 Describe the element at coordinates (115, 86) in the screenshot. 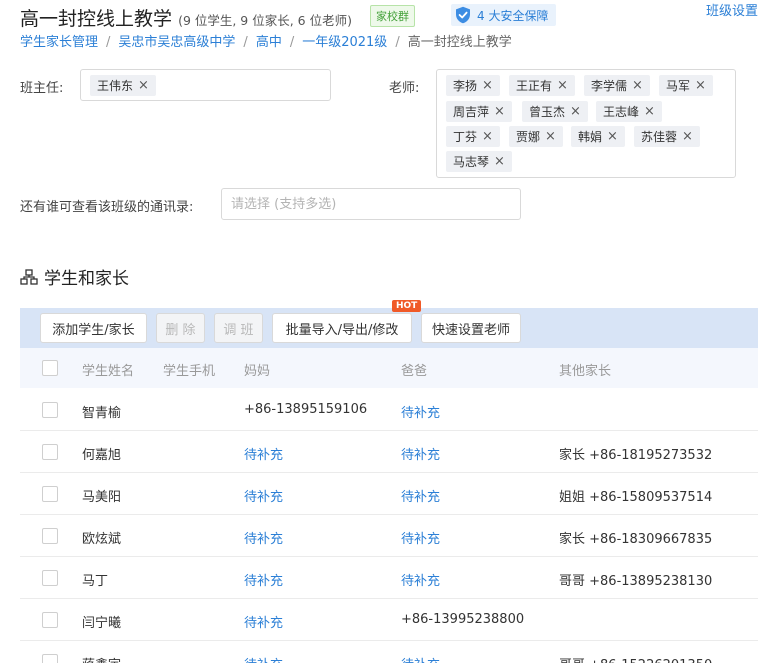

I see `chip-label: 王伟东` at that location.